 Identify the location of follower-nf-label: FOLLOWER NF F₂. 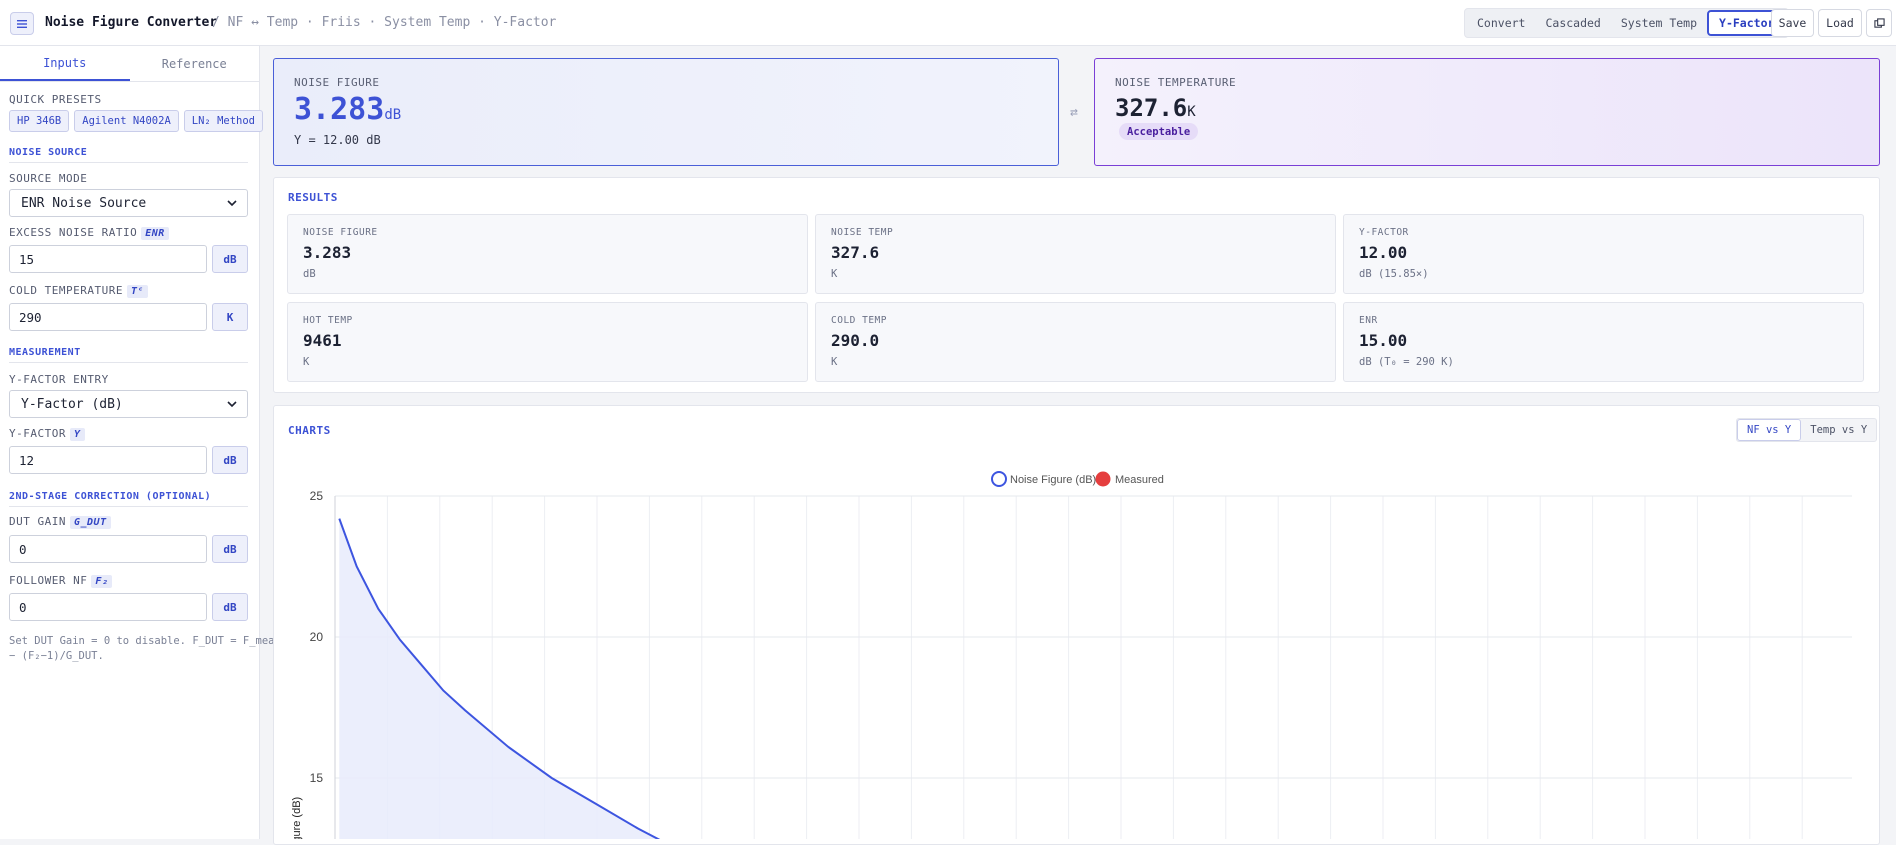
(61, 581).